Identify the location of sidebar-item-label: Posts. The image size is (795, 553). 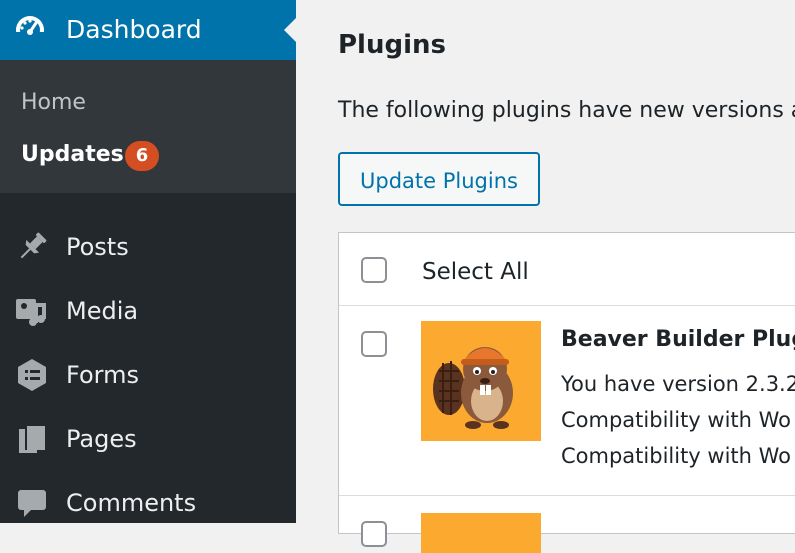
(97, 247).